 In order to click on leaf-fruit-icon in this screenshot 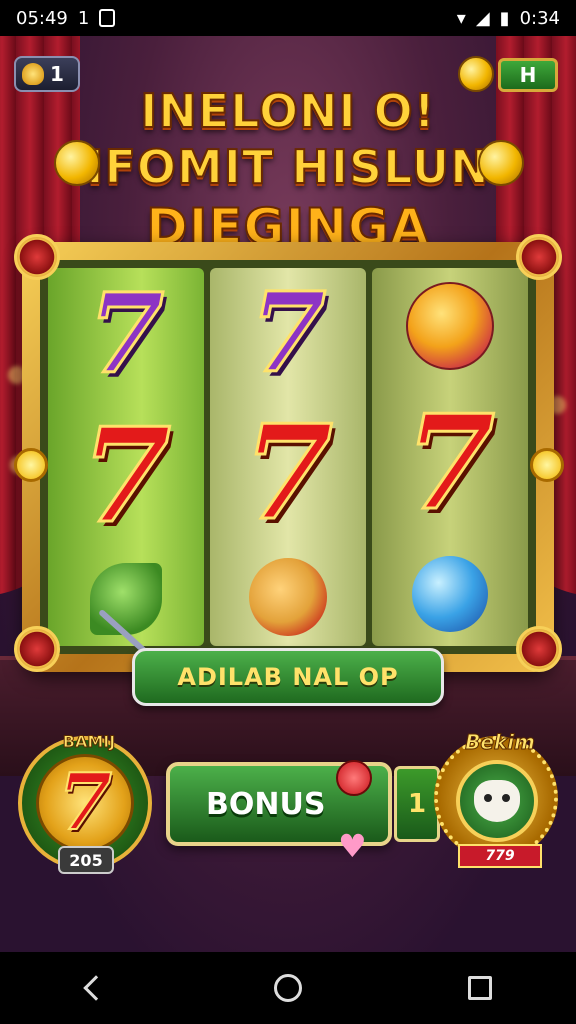, I will do `click(126, 599)`.